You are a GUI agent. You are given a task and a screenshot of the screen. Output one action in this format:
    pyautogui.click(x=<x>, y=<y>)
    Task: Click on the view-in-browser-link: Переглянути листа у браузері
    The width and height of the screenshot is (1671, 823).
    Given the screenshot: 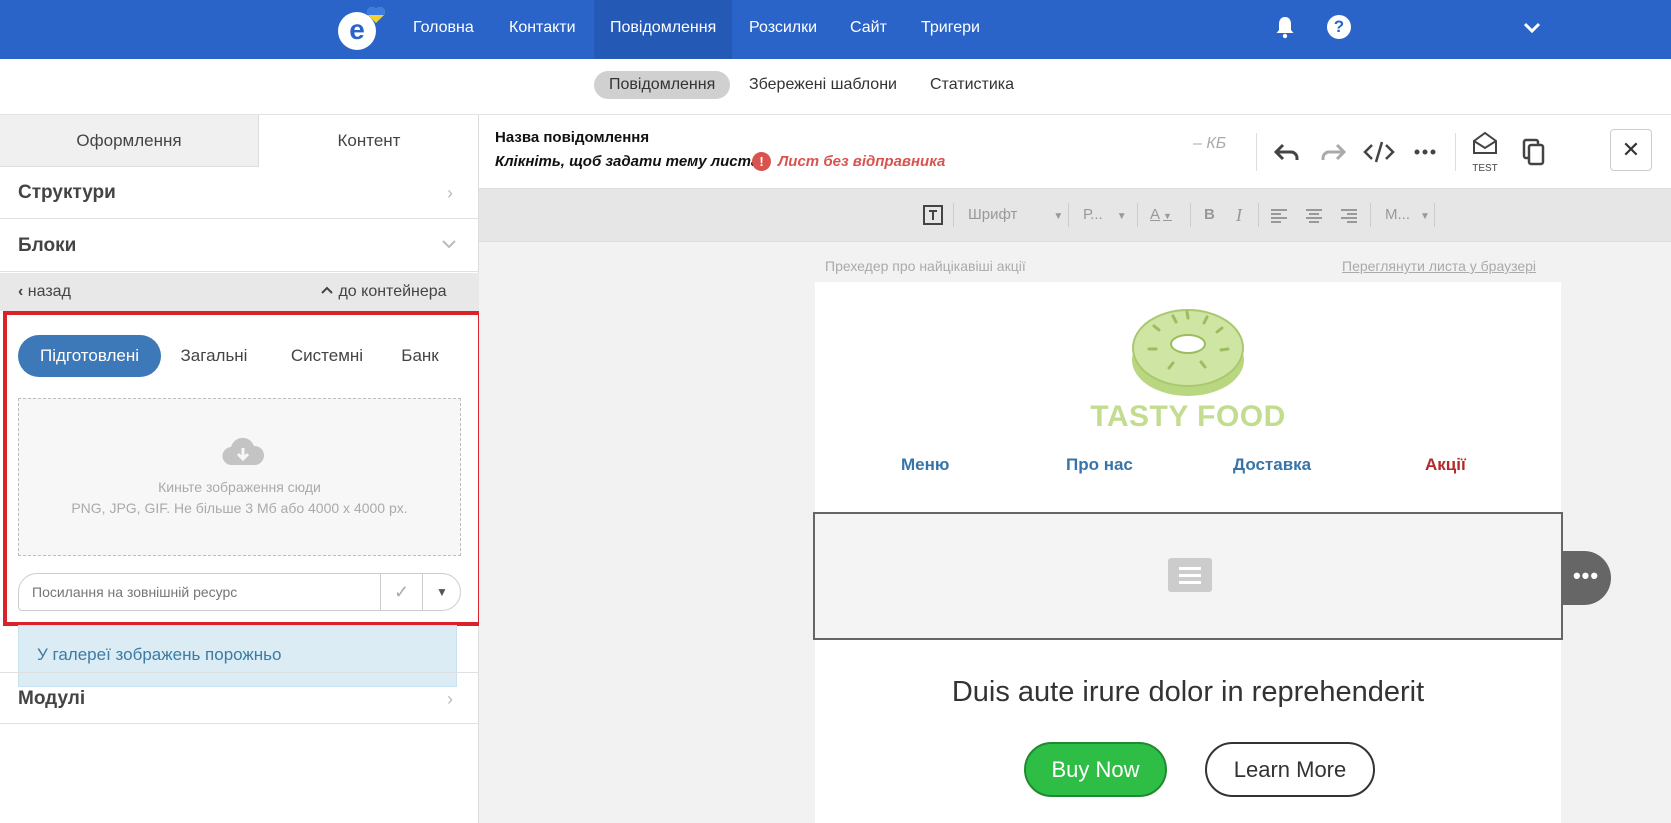 What is the action you would take?
    pyautogui.click(x=1439, y=266)
    